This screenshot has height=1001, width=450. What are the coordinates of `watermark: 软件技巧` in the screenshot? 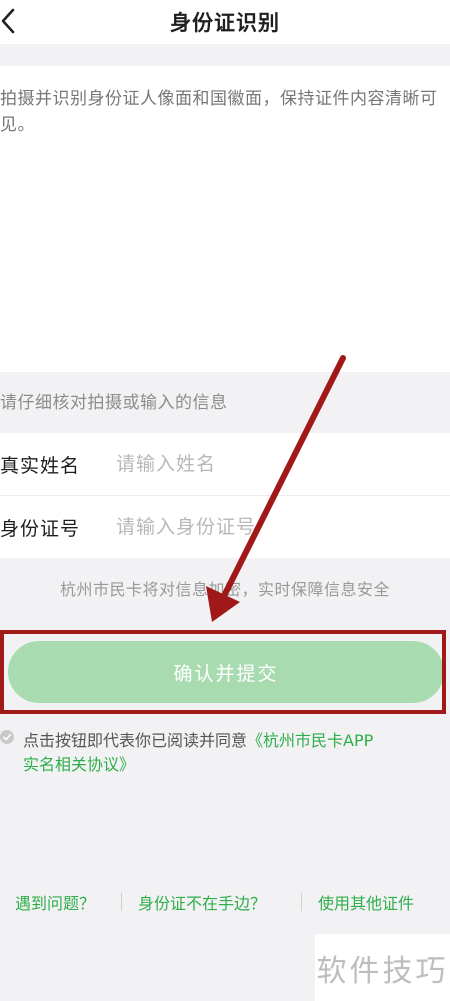 It's located at (382, 967).